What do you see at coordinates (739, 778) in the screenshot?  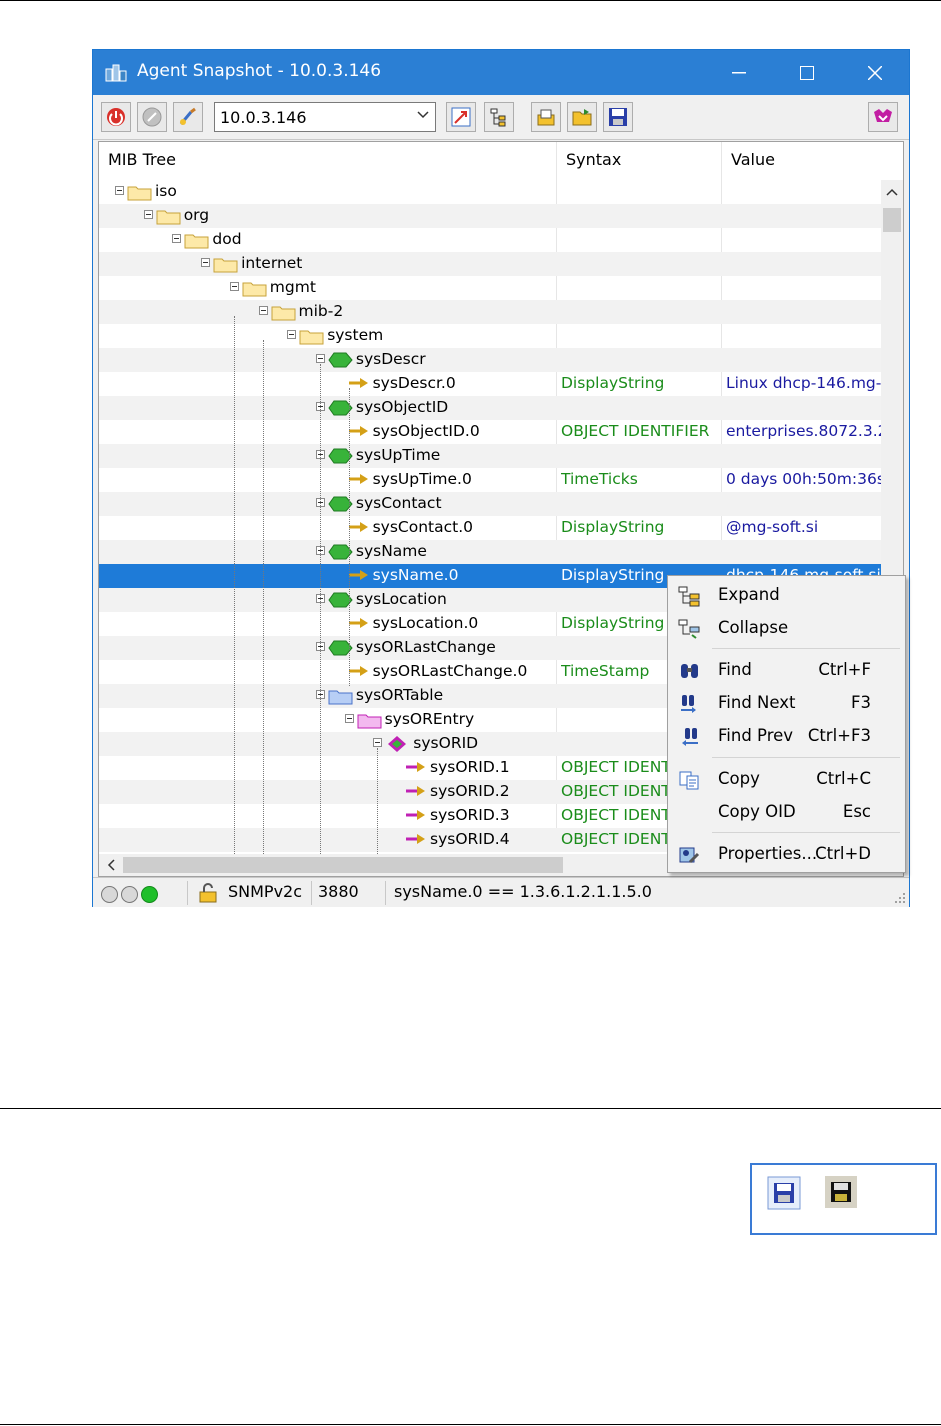 I see `menu-label: Copy` at bounding box center [739, 778].